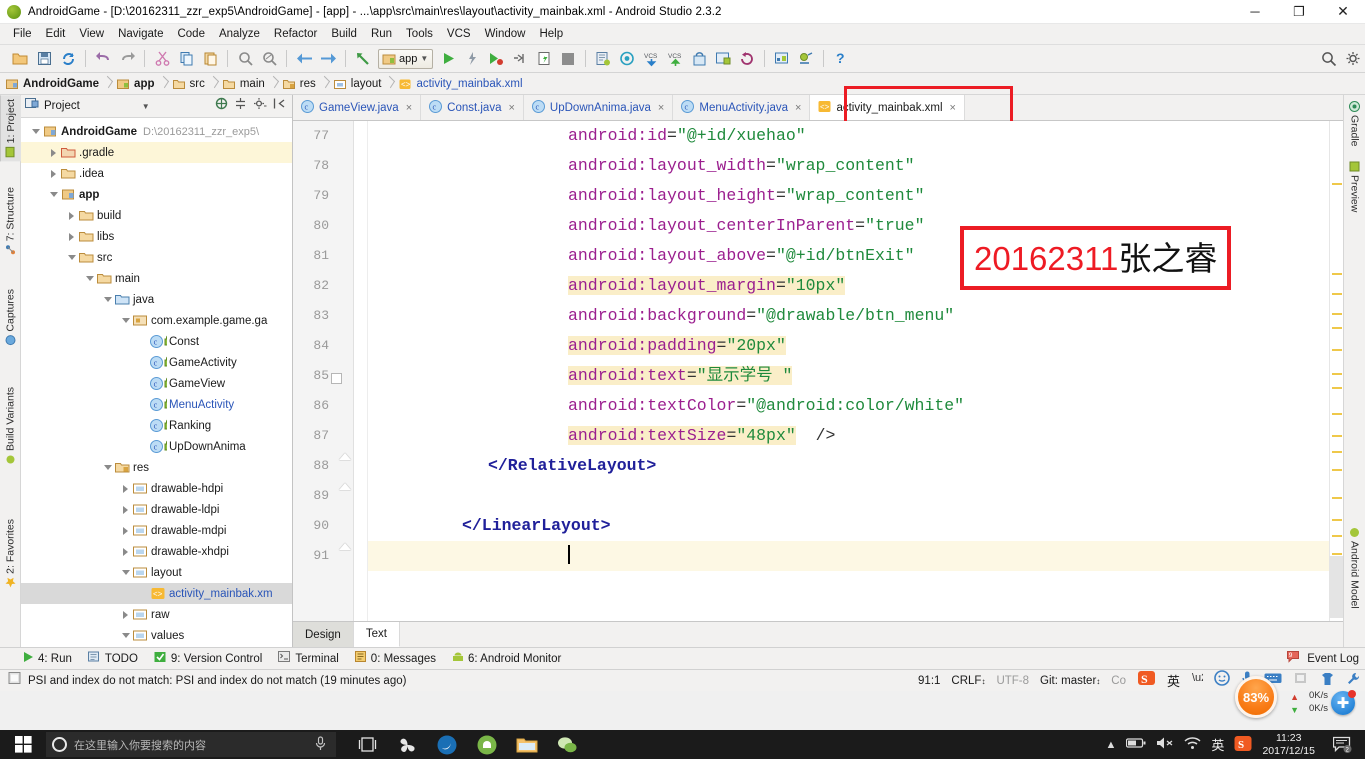 The width and height of the screenshot is (1365, 759). What do you see at coordinates (1192, 744) in the screenshot?
I see `wifi-icon` at bounding box center [1192, 744].